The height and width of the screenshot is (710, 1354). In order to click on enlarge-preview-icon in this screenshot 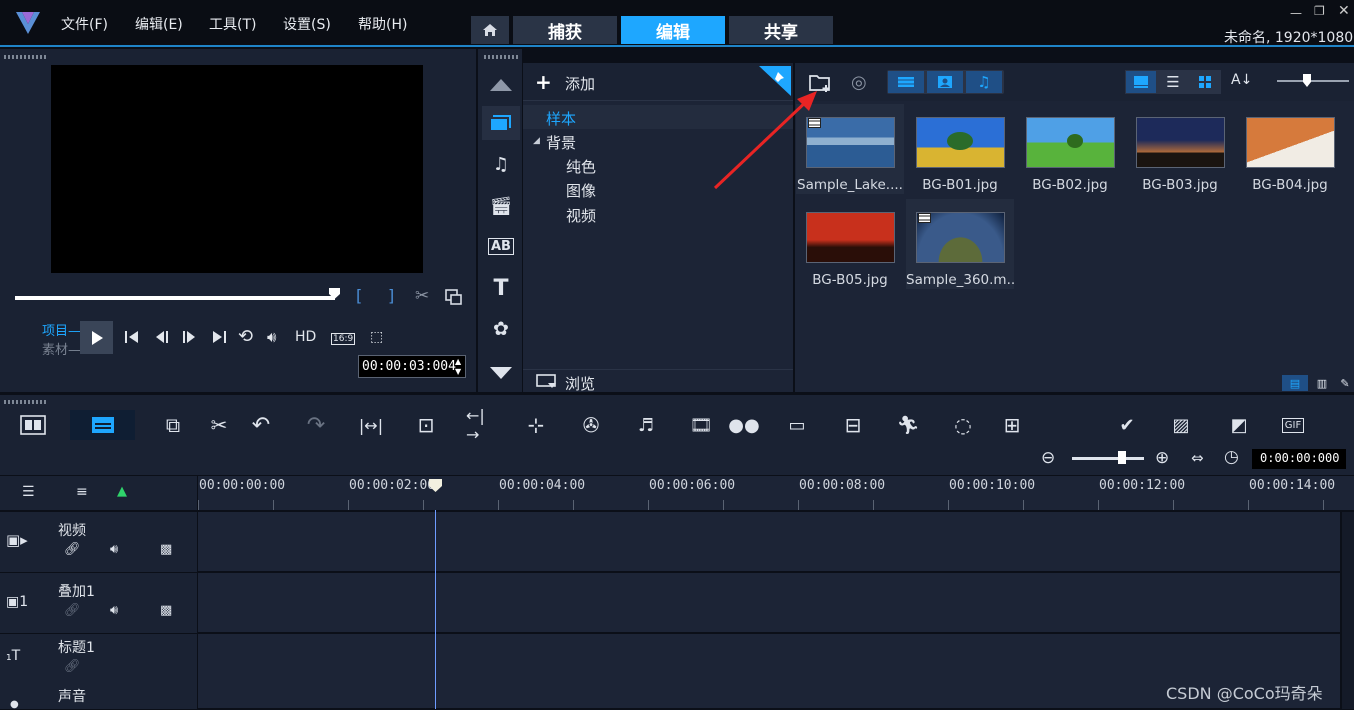, I will do `click(453, 297)`.